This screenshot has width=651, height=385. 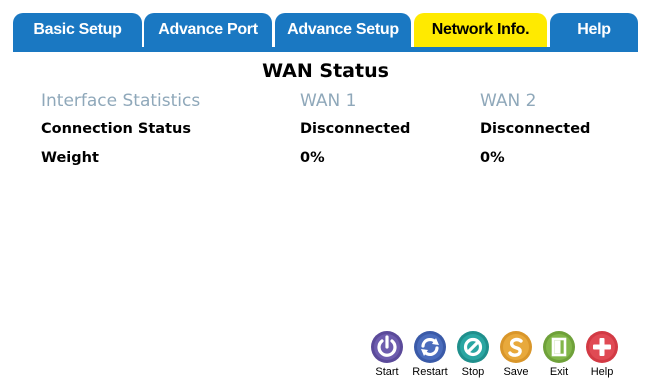 What do you see at coordinates (594, 30) in the screenshot?
I see `tab-help: Help` at bounding box center [594, 30].